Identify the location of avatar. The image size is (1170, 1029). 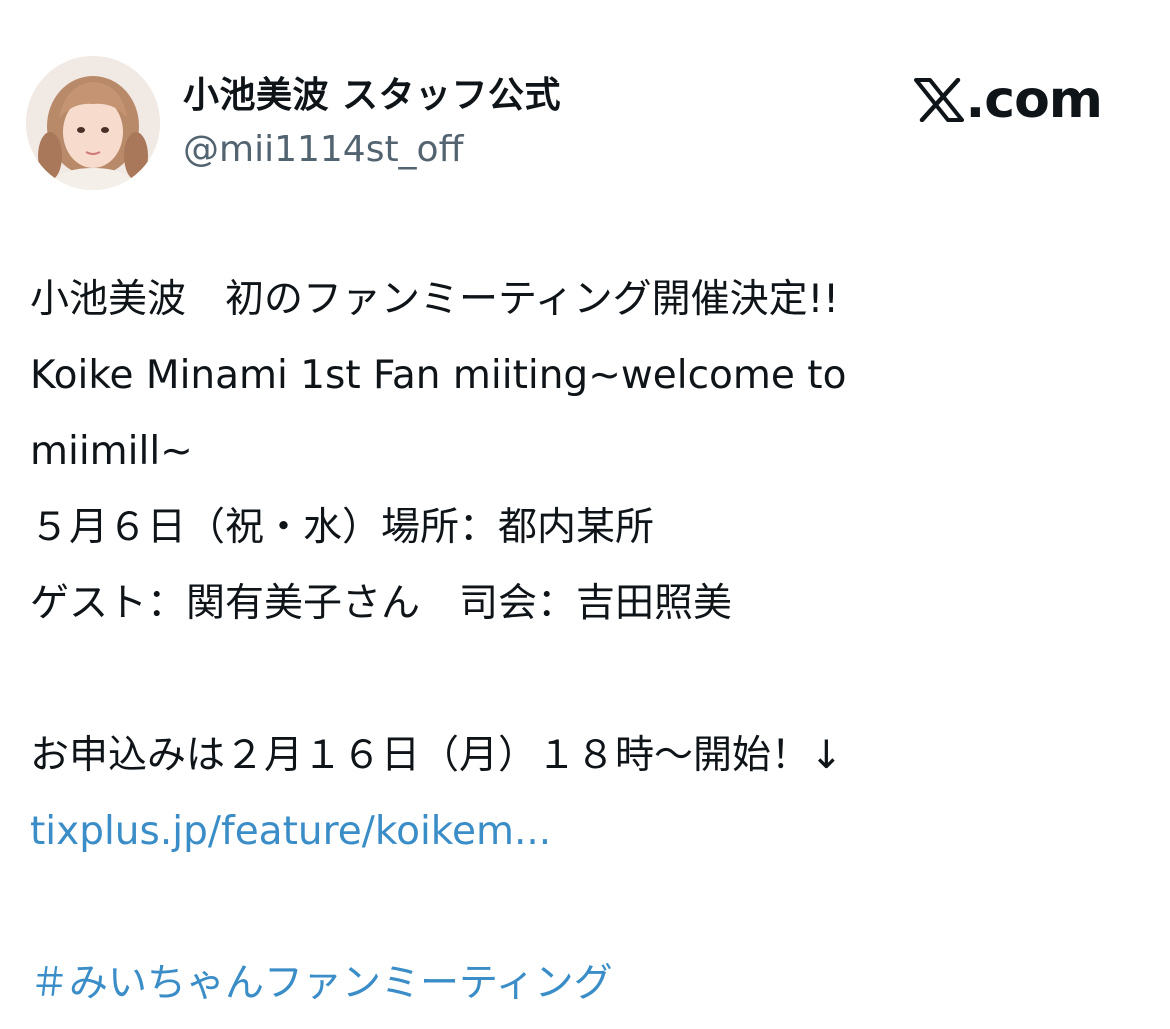
(93, 123).